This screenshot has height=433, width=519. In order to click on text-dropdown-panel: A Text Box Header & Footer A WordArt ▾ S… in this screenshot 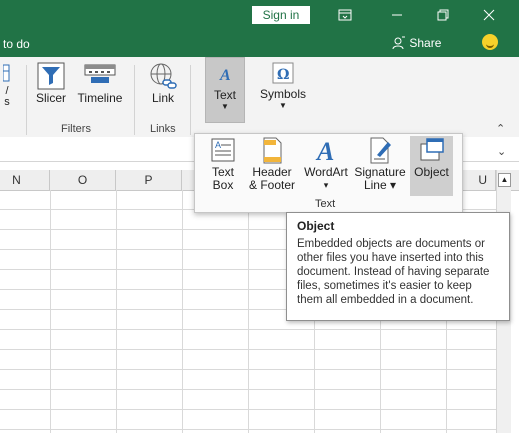, I will do `click(328, 173)`.